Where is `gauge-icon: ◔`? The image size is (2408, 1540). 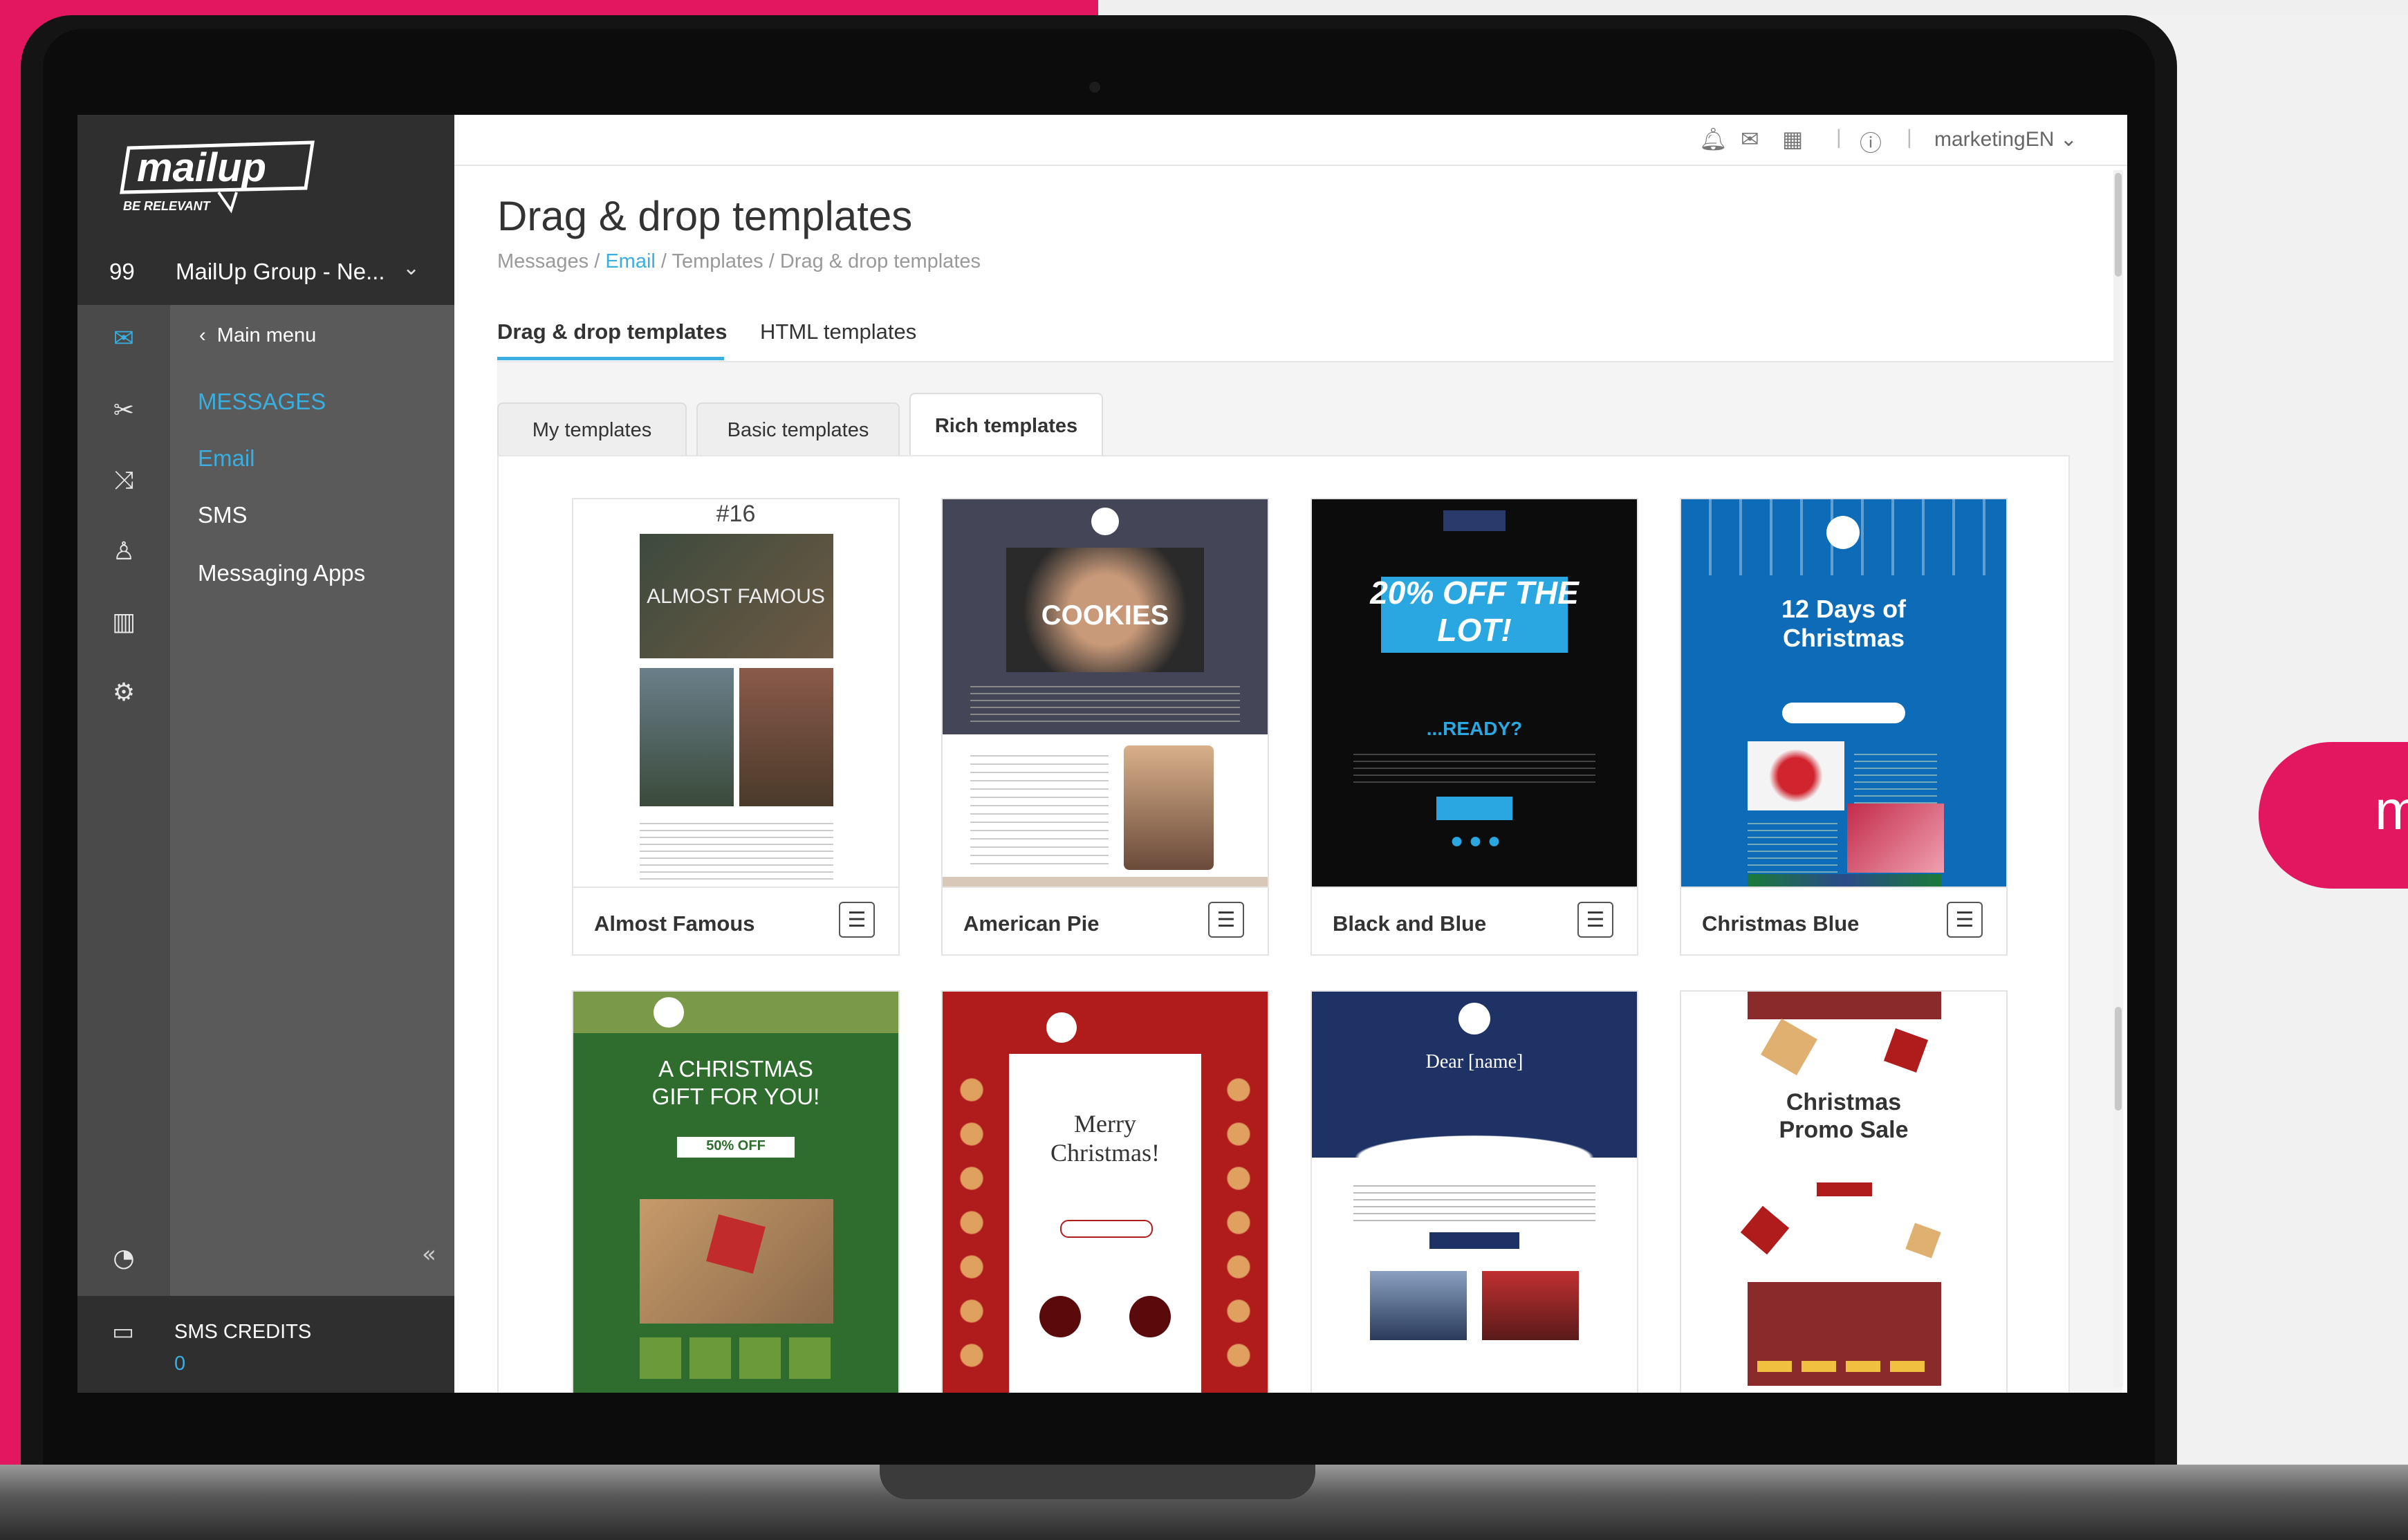
gauge-icon: ◔ is located at coordinates (124, 1258).